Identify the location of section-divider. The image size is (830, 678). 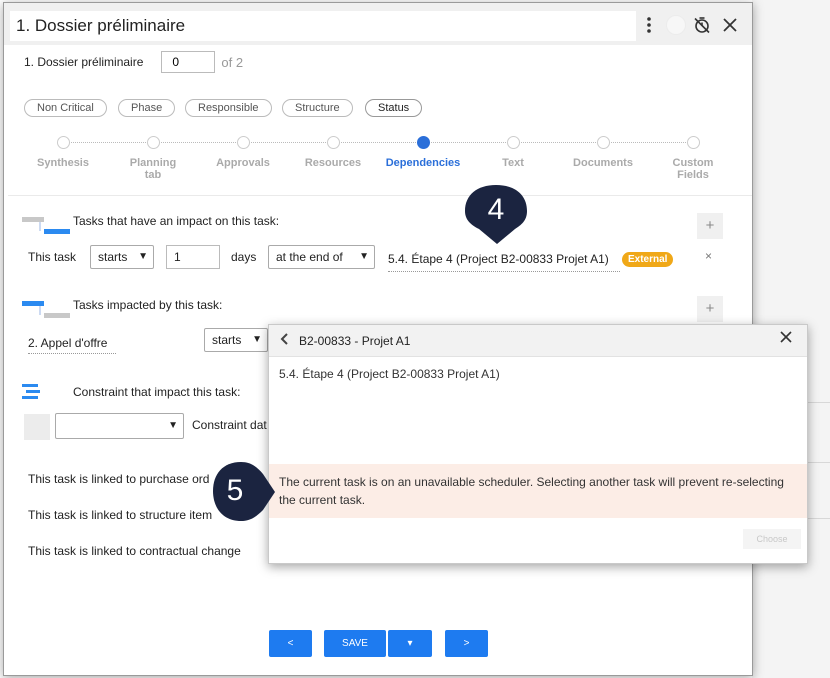
(380, 195).